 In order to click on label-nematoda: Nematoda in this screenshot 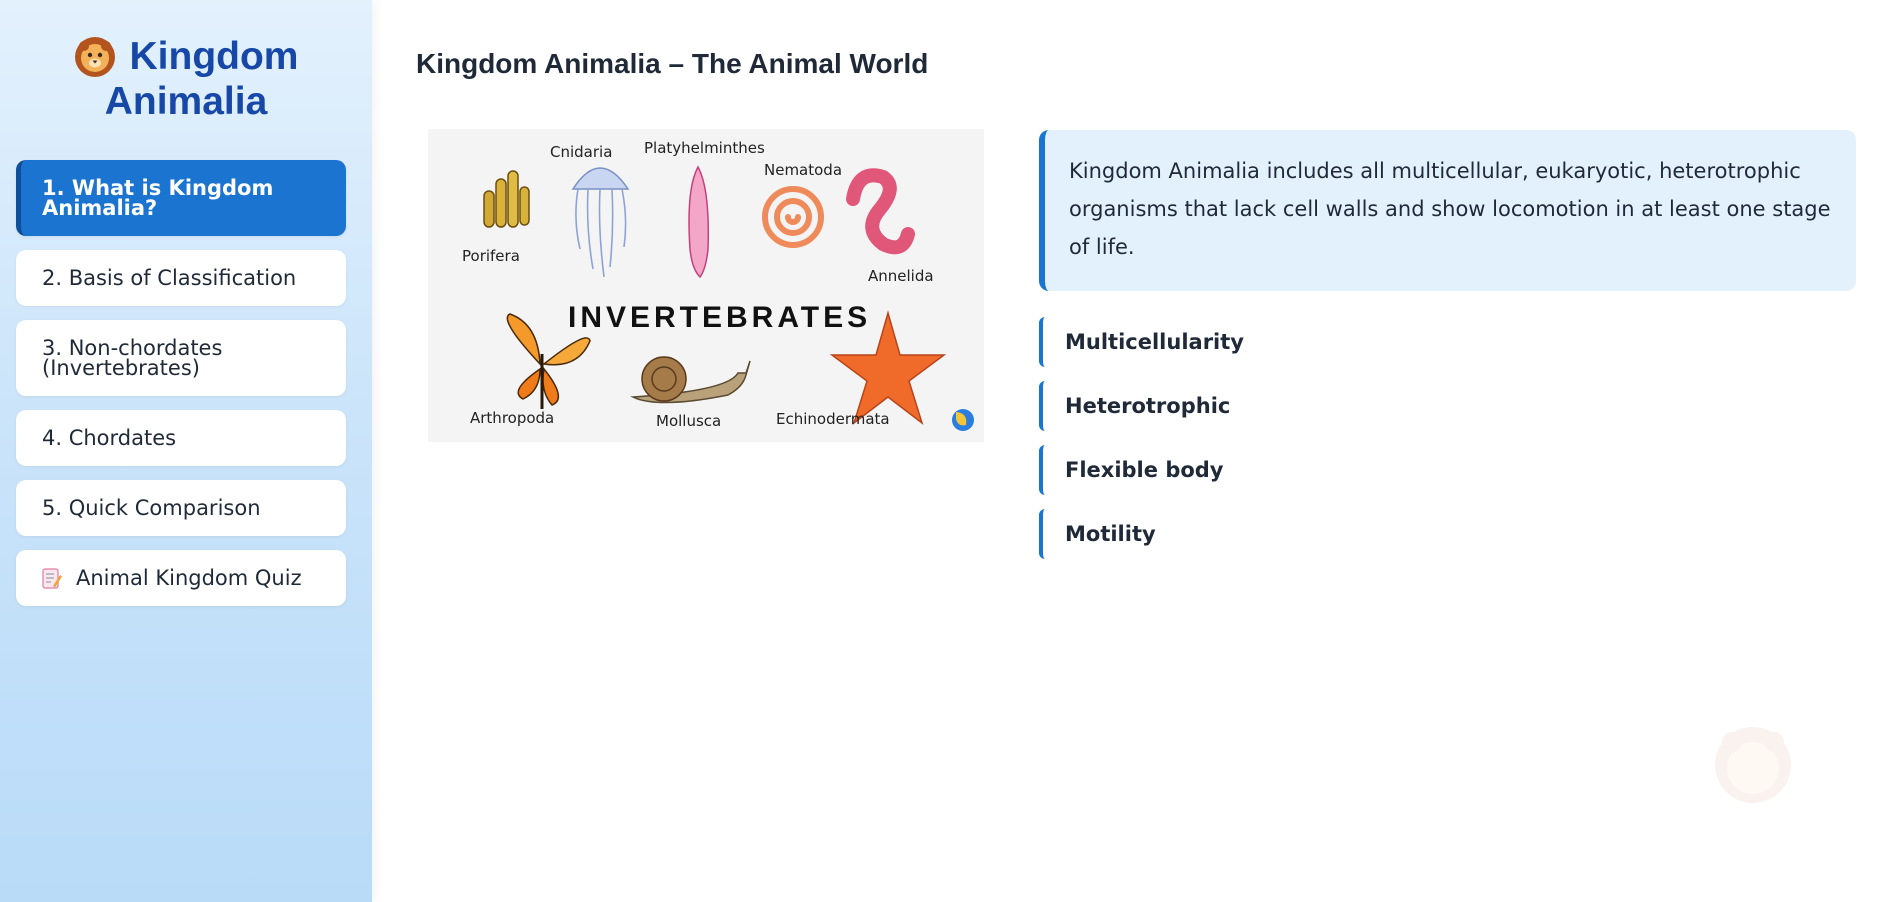, I will do `click(803, 170)`.